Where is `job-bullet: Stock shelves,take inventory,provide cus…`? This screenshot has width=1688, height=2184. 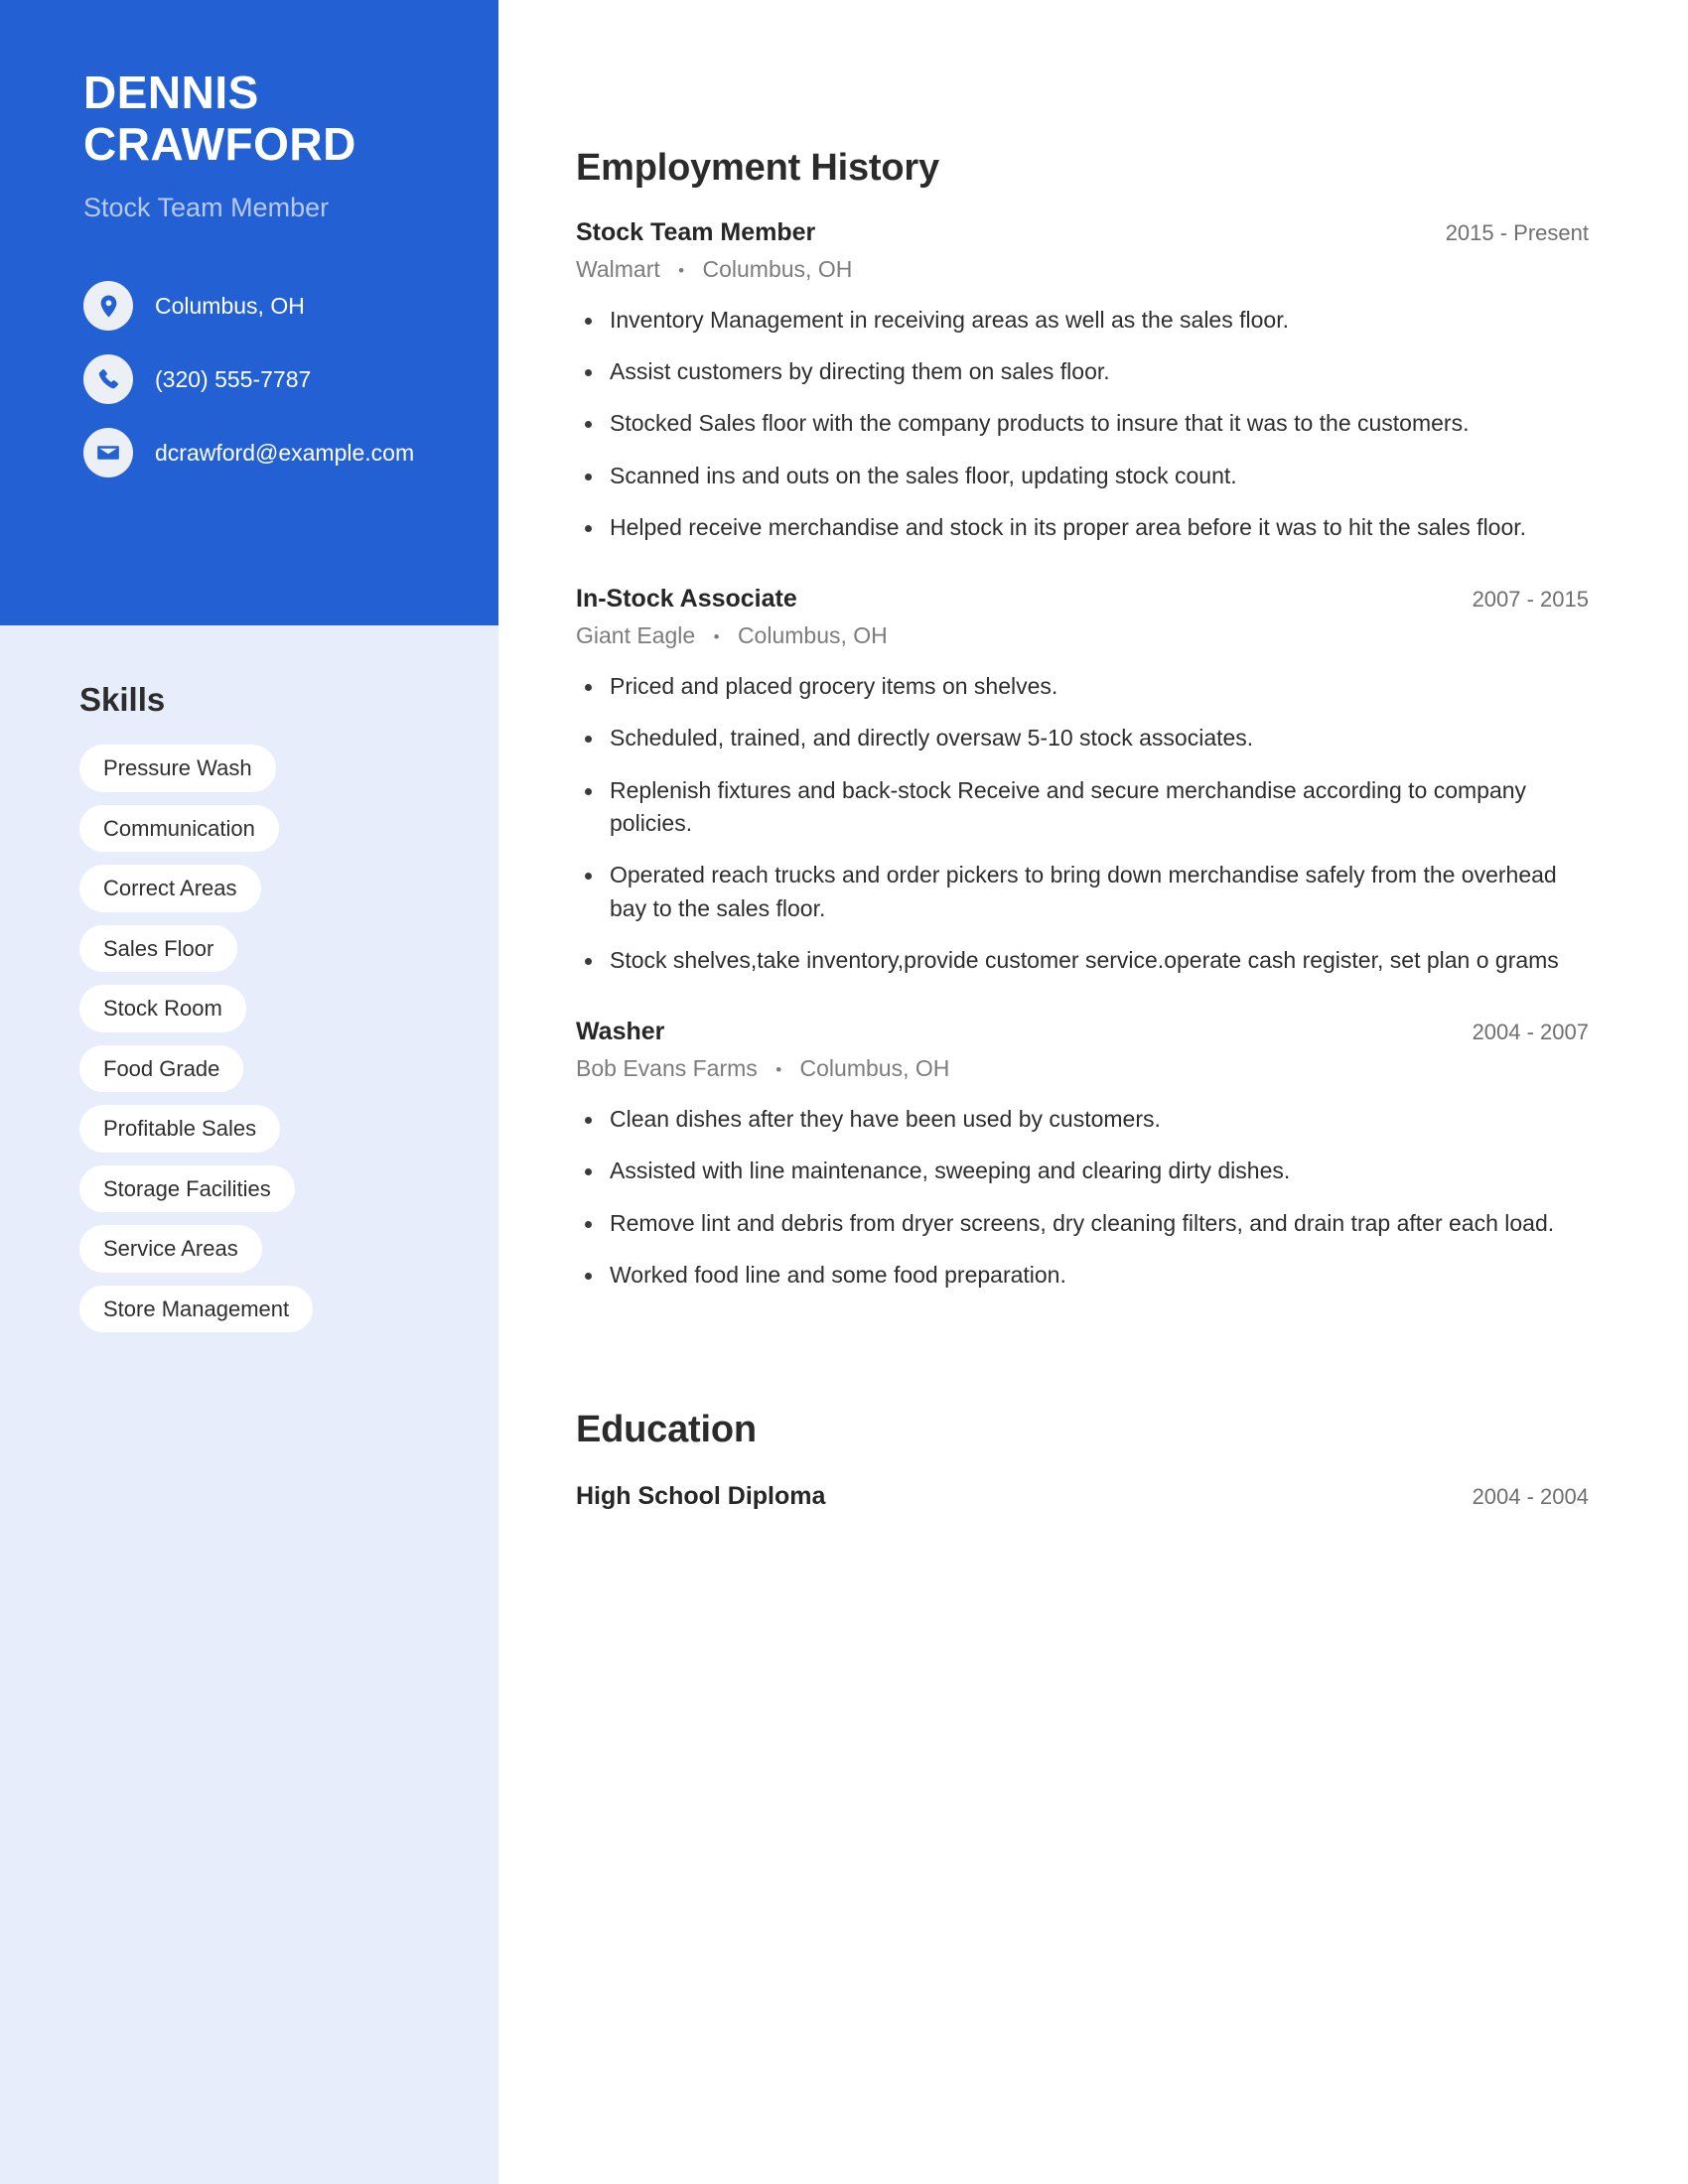
job-bullet: Stock shelves,take inventory,provide cus… is located at coordinates (1082, 960).